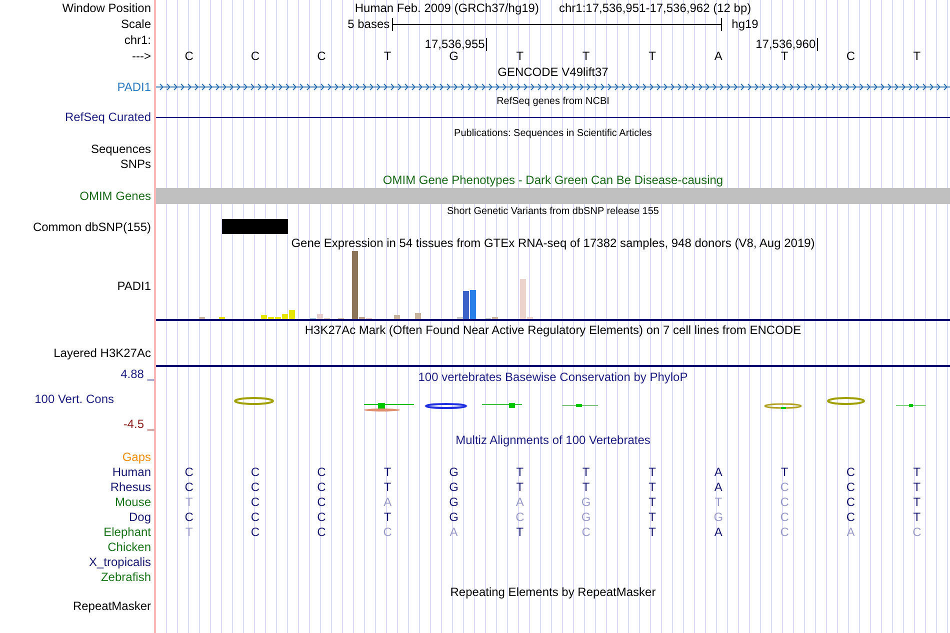 This screenshot has height=633, width=950. What do you see at coordinates (553, 101) in the screenshot?
I see `track-title: RefSeq genes from NCBI` at bounding box center [553, 101].